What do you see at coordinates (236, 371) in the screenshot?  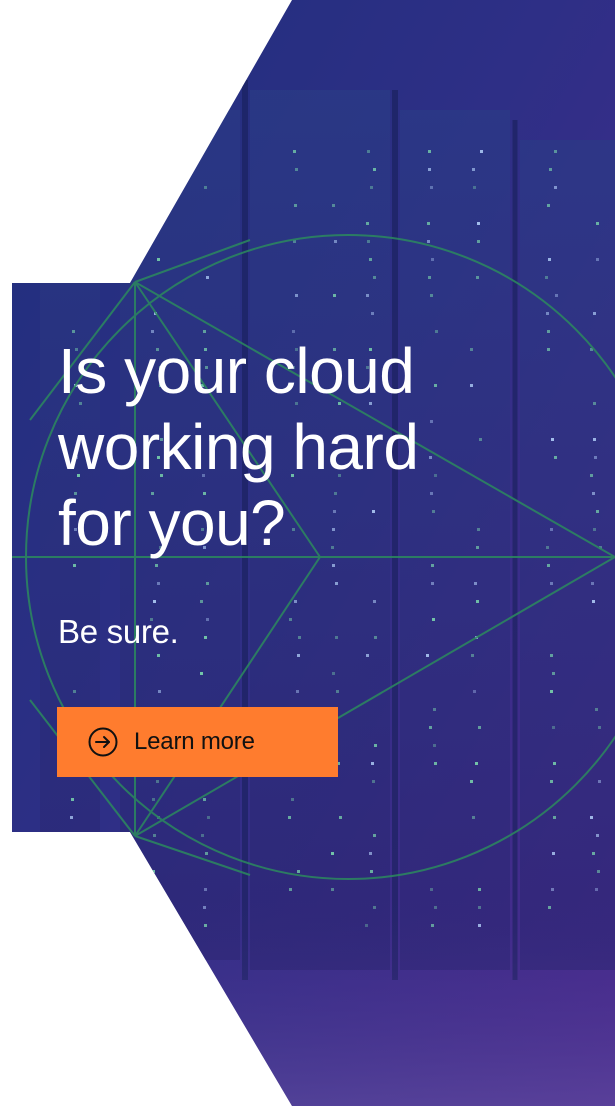 I see `headline-line: Is your cloud` at bounding box center [236, 371].